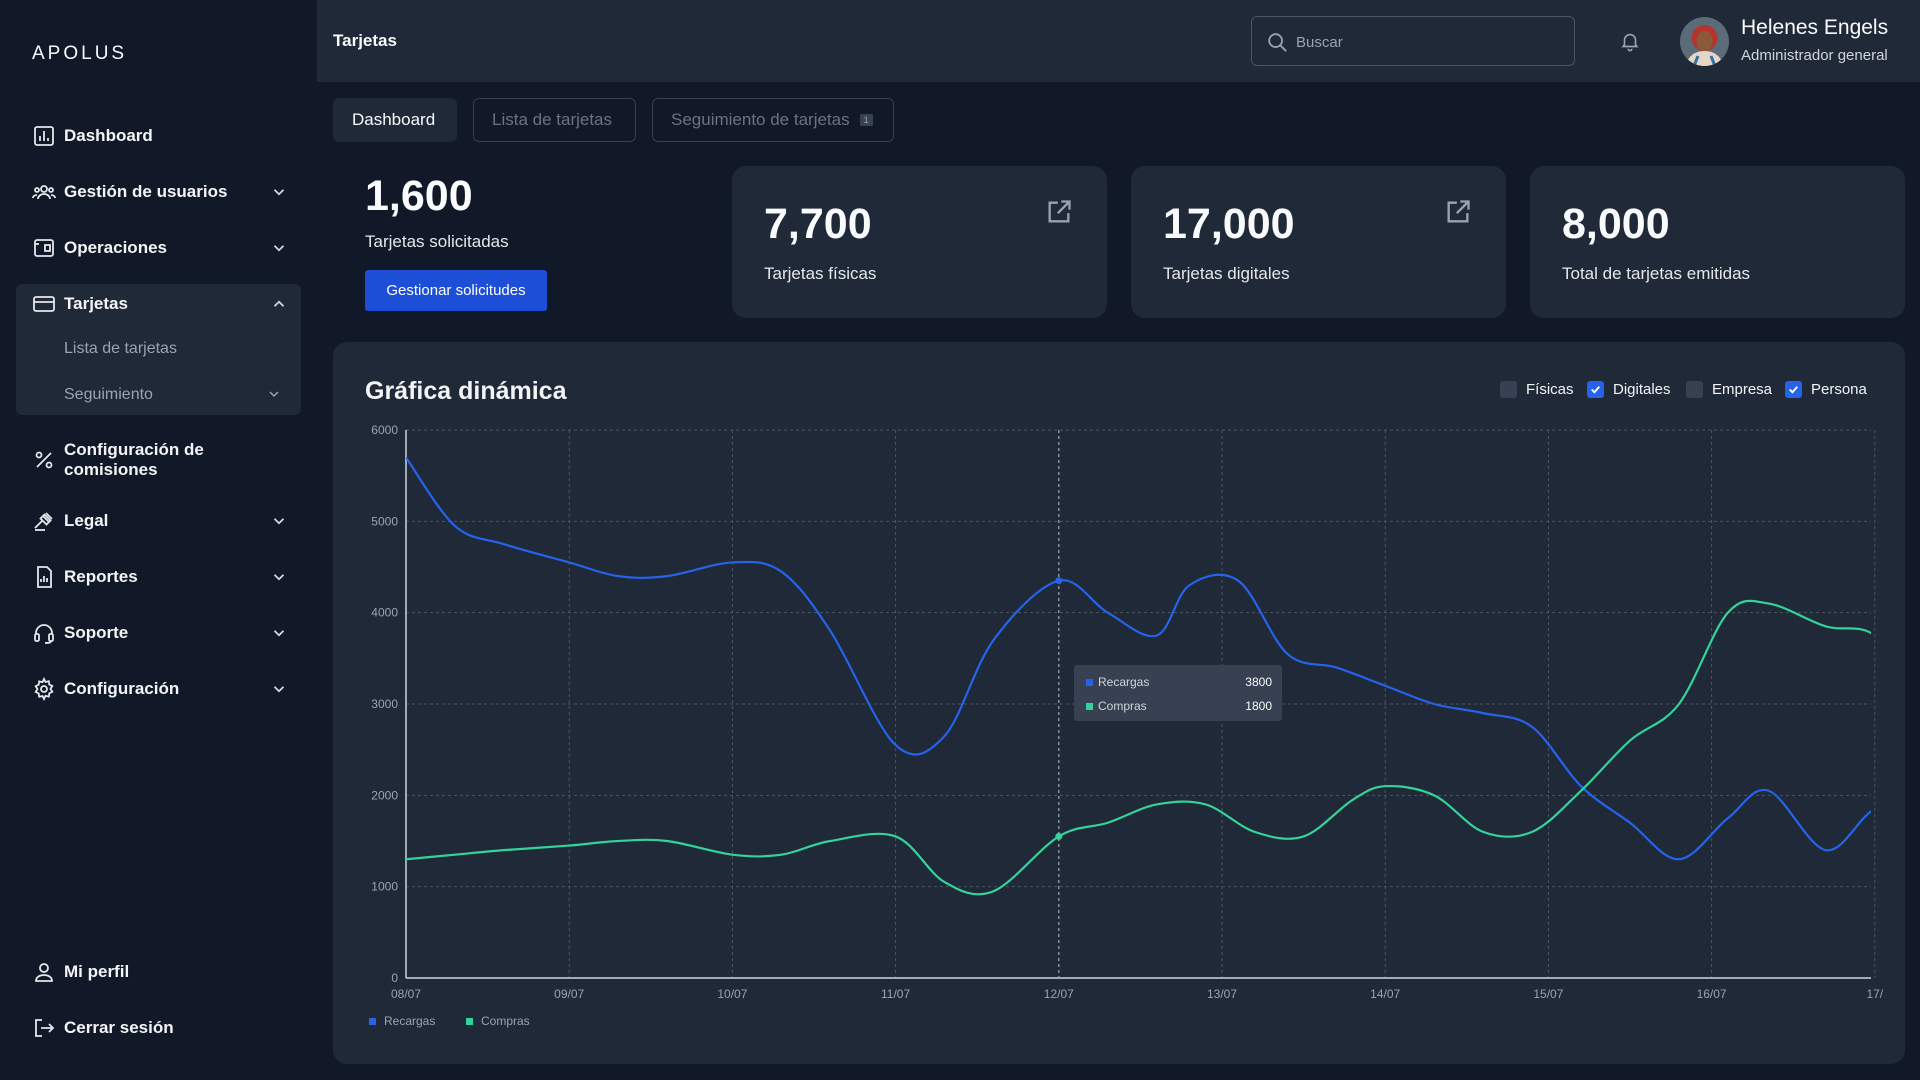 This screenshot has height=1080, width=1920. Describe the element at coordinates (1277, 42) in the screenshot. I see `search-icon` at that location.